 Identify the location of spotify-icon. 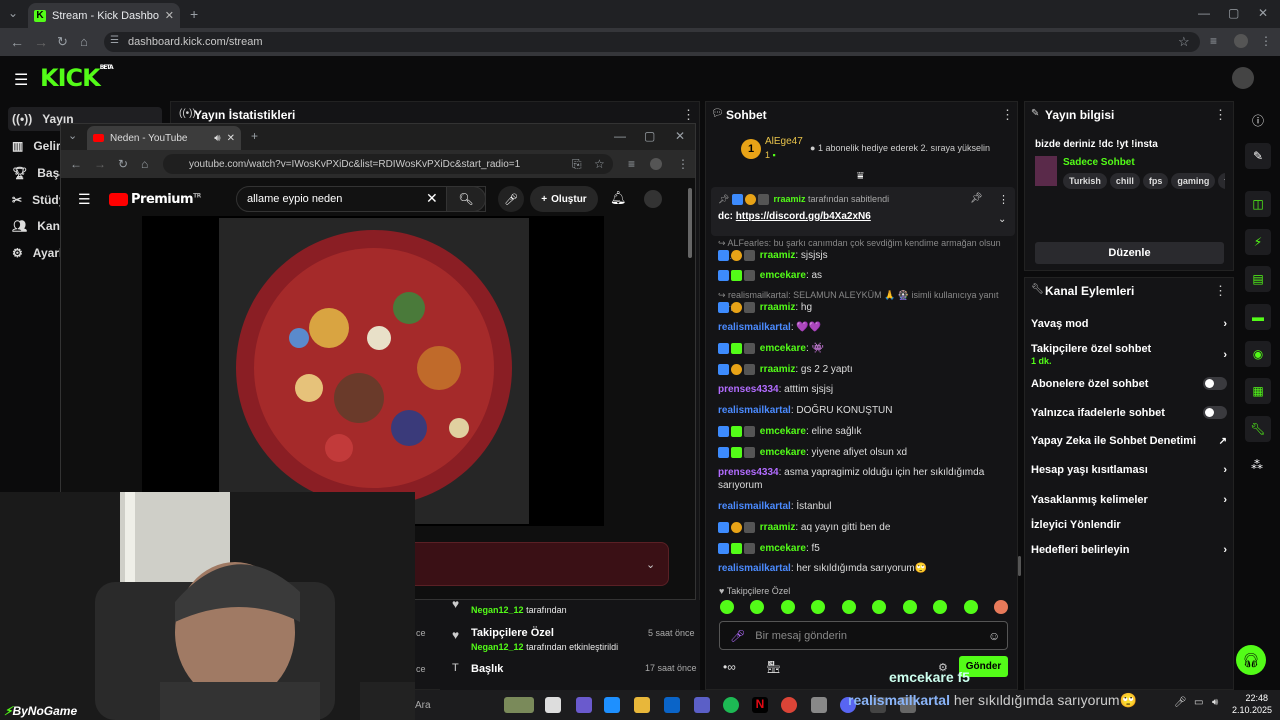
(731, 705).